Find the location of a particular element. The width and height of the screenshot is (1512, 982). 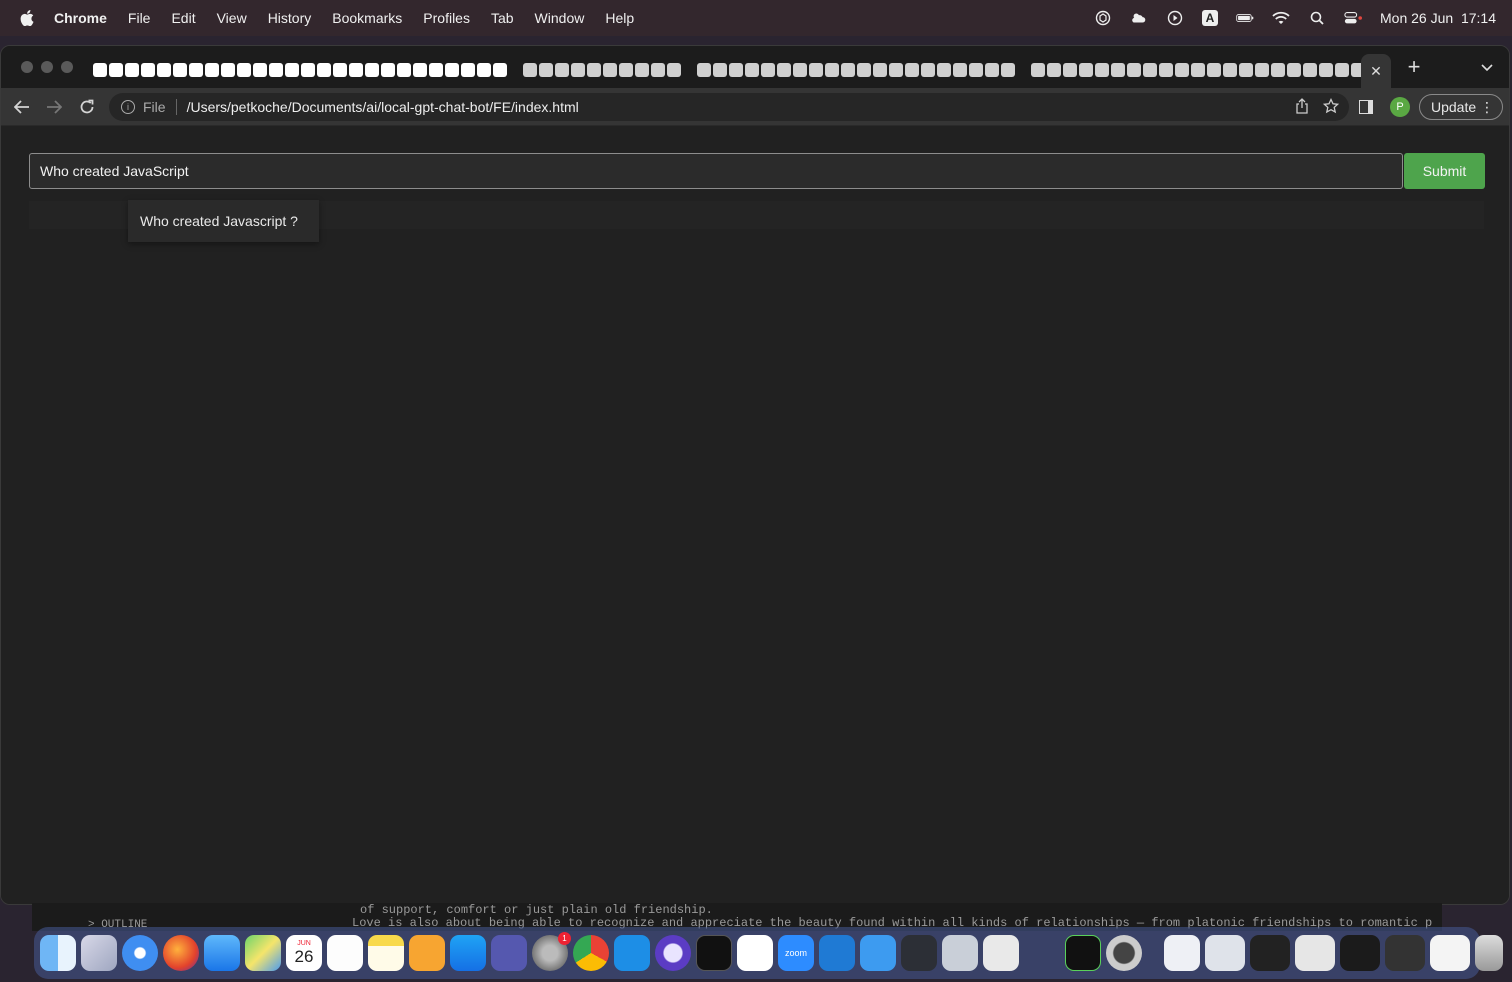

reload-icon is located at coordinates (87, 107).